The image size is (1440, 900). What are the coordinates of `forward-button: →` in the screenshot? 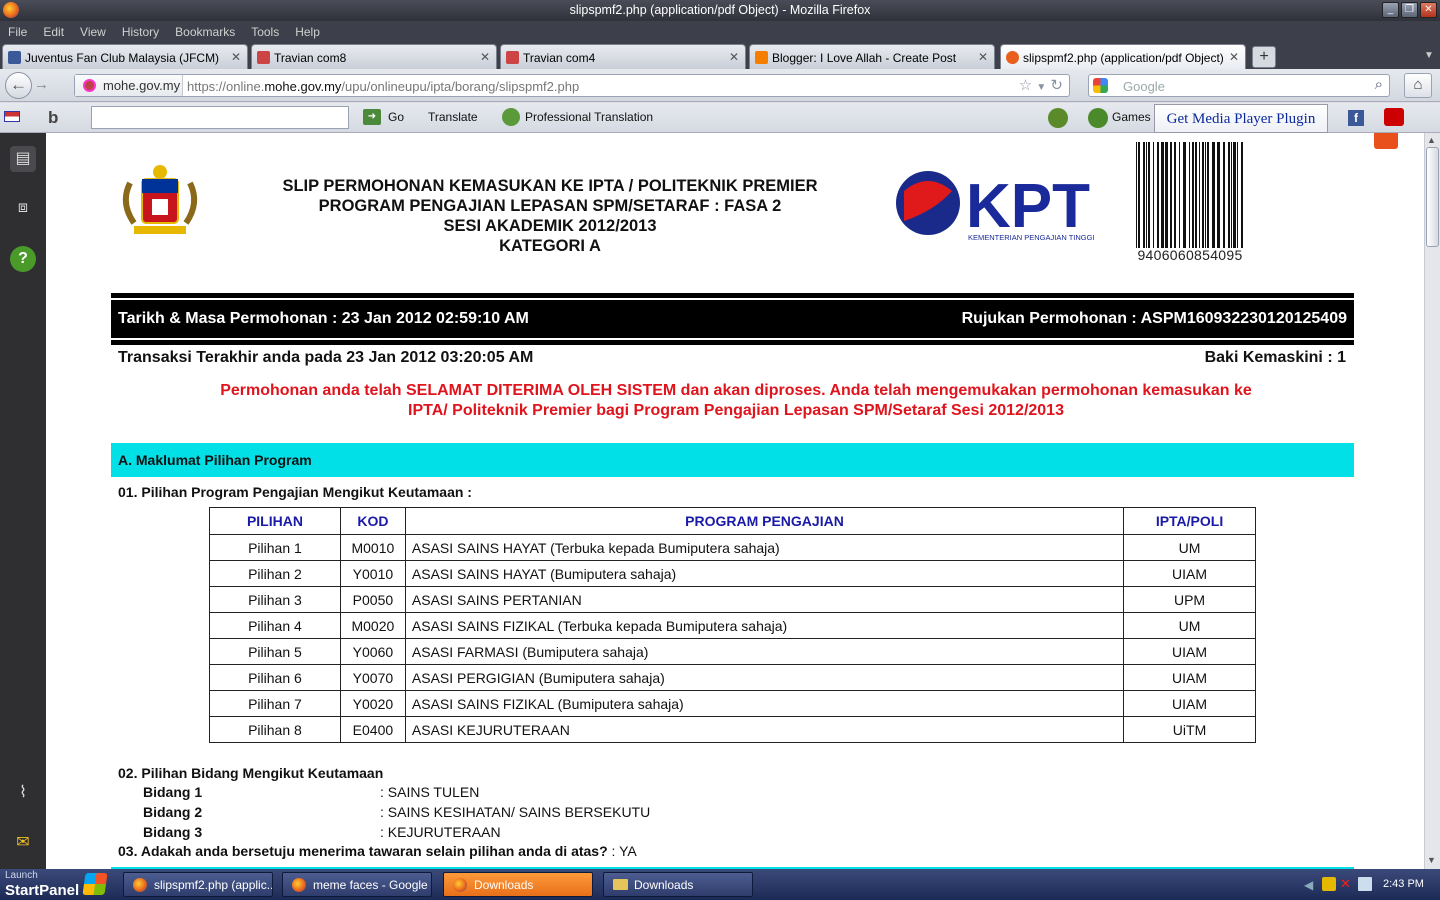 It's located at (44, 86).